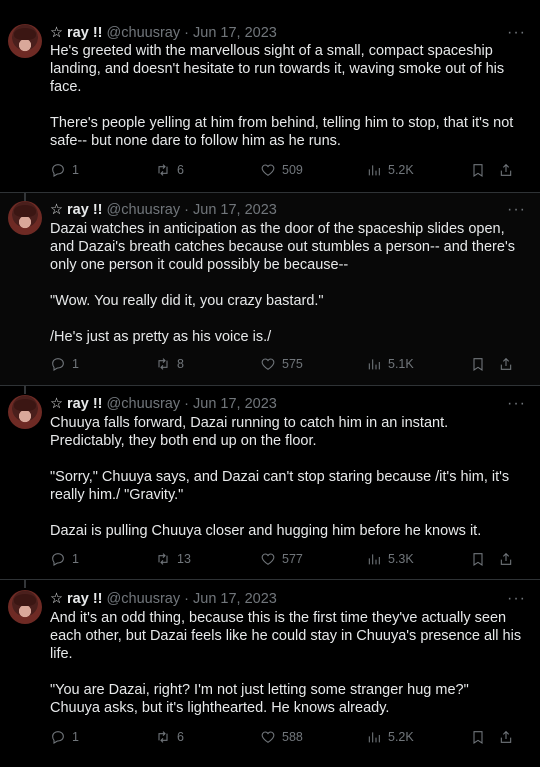  Describe the element at coordinates (184, 559) in the screenshot. I see `repost-count: 13` at that location.